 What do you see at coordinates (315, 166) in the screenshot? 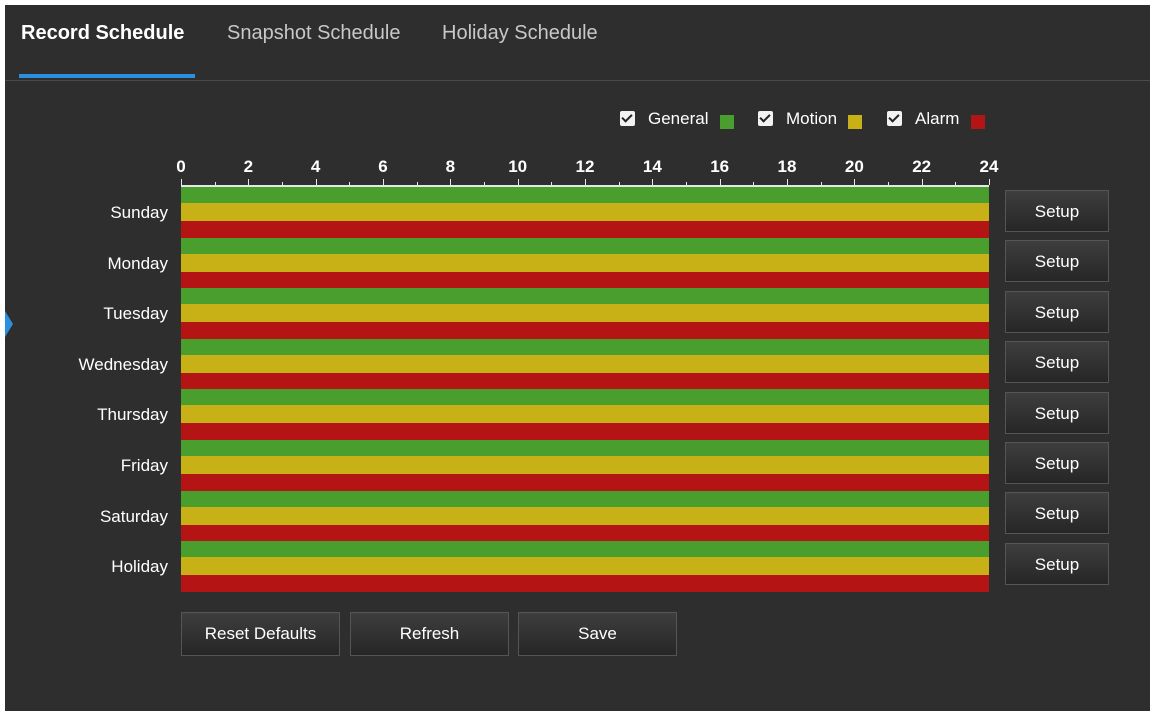
I see `hour-label: 4` at bounding box center [315, 166].